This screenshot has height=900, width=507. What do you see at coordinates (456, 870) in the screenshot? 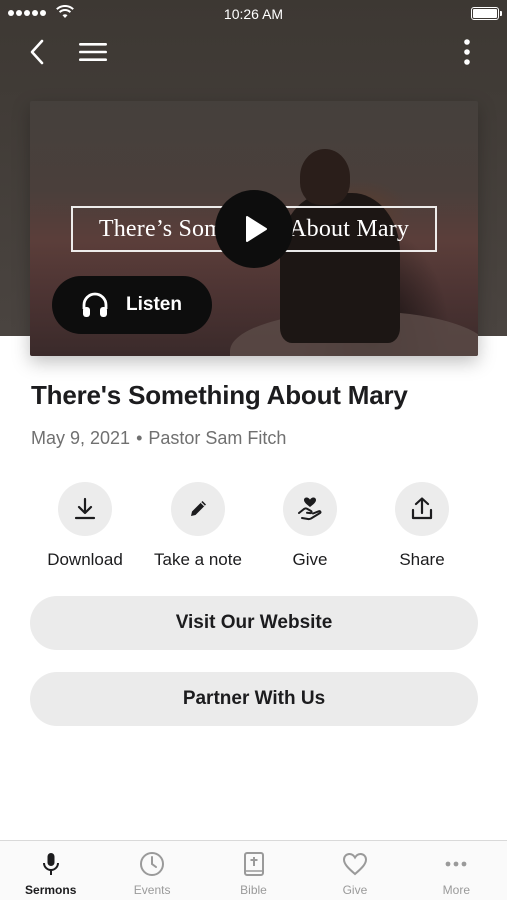
I see `tab-more: More` at bounding box center [456, 870].